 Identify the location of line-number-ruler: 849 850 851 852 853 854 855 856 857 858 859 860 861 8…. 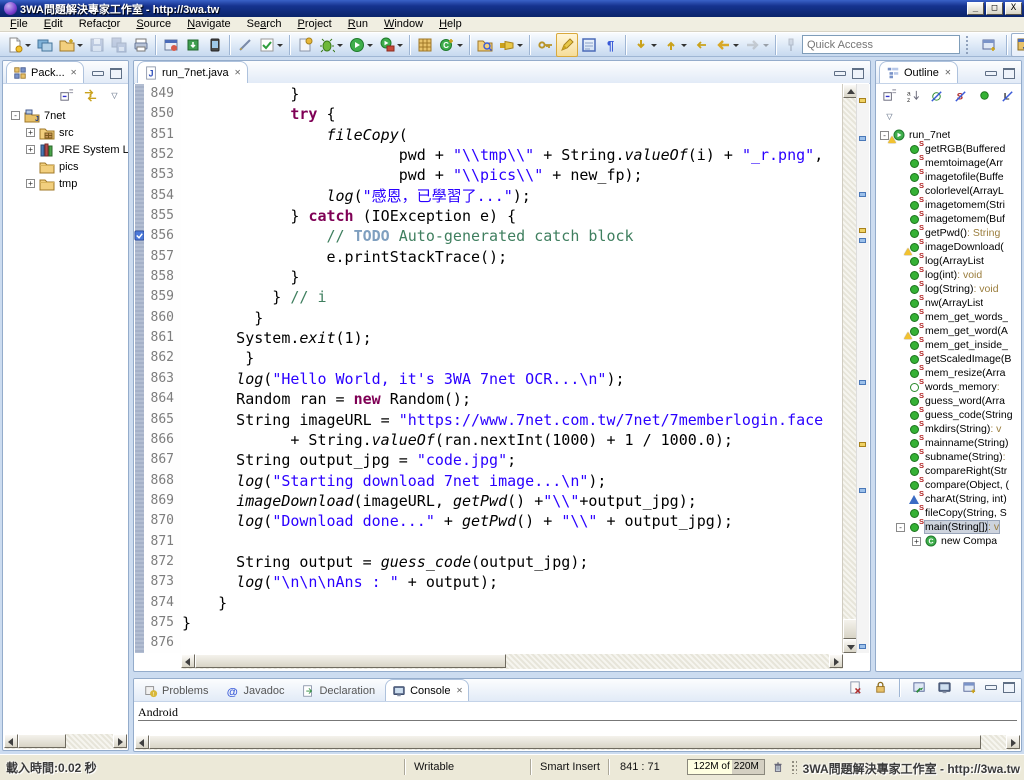
(162, 368).